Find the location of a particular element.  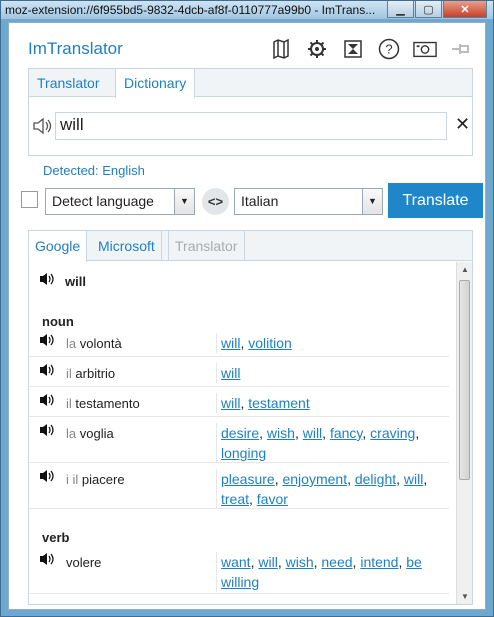

synonym-link: favor is located at coordinates (272, 499).